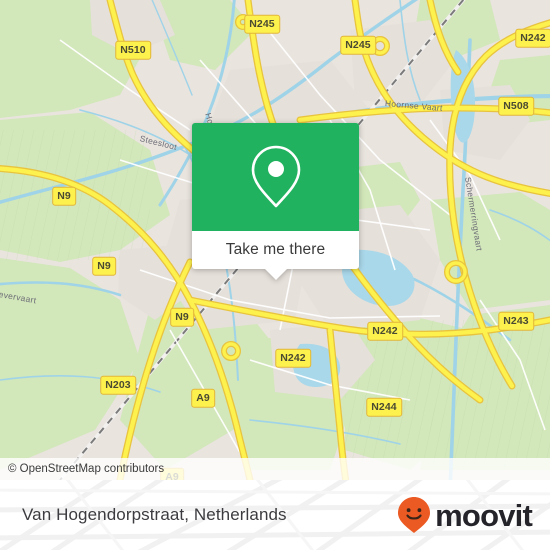 This screenshot has width=550, height=550. Describe the element at coordinates (384, 407) in the screenshot. I see `road-shield-n244: N244` at that location.